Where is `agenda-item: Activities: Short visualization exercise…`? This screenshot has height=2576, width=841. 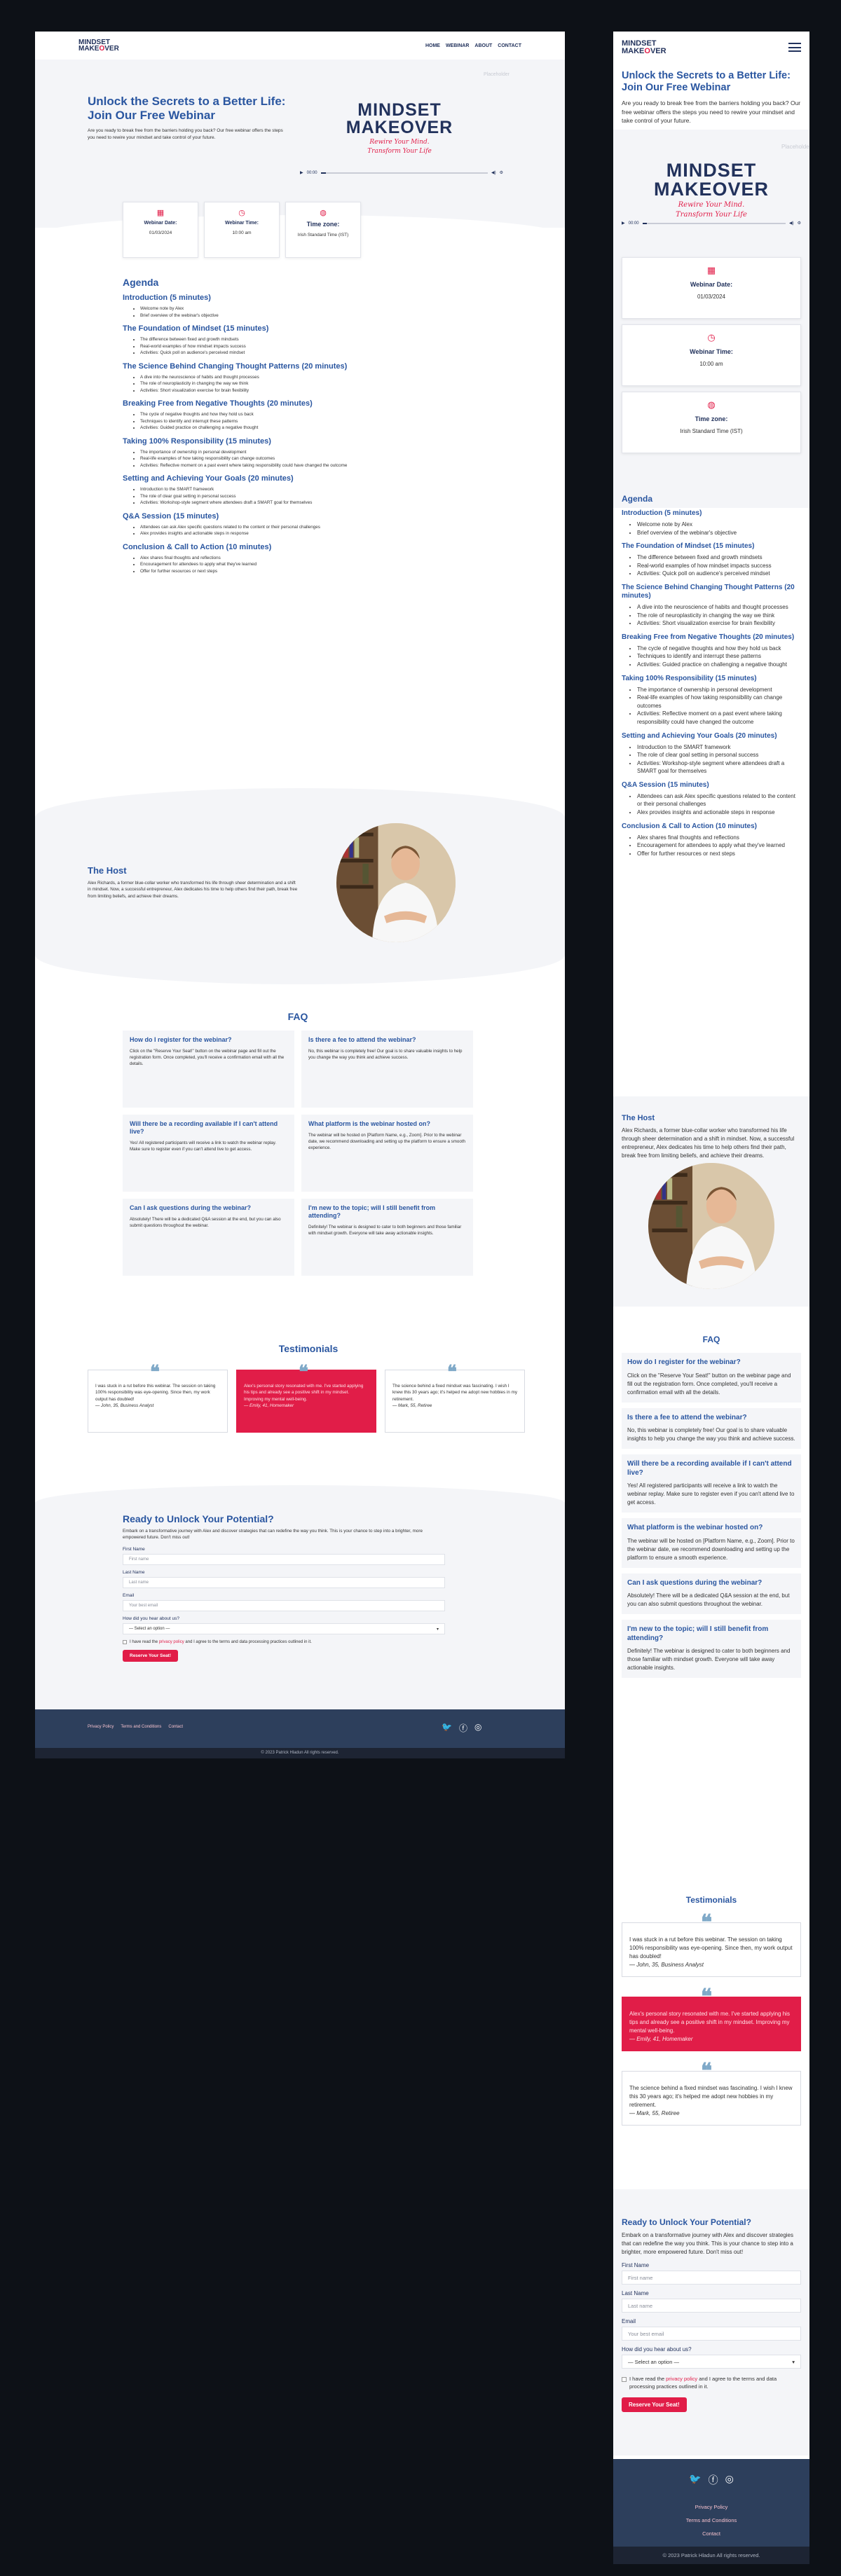 agenda-item: Activities: Short visualization exercise… is located at coordinates (278, 390).